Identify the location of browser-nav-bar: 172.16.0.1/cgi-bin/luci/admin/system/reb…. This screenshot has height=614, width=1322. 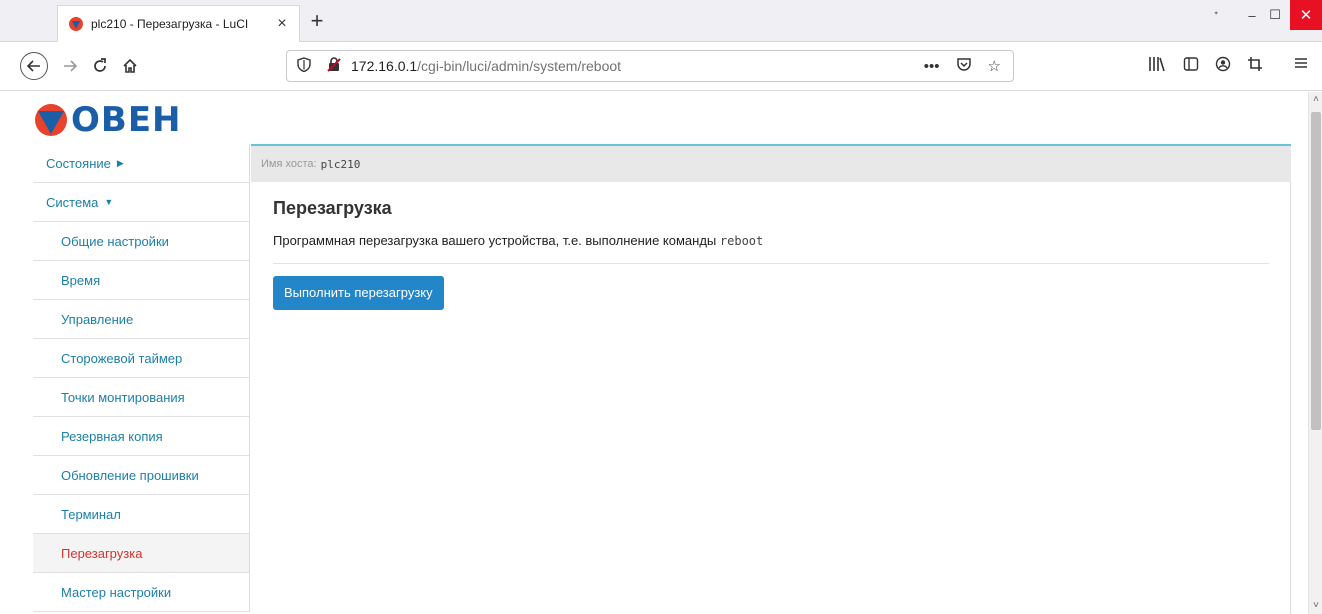
(661, 67).